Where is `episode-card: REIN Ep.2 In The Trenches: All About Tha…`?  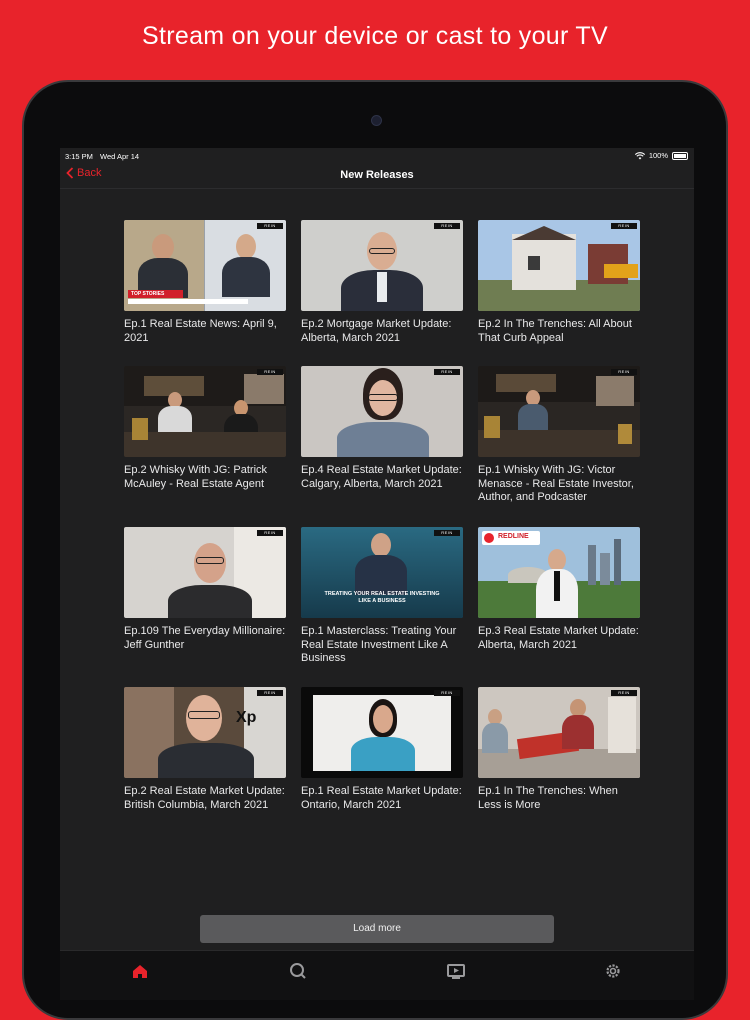 episode-card: REIN Ep.2 In The Trenches: All About Tha… is located at coordinates (559, 282).